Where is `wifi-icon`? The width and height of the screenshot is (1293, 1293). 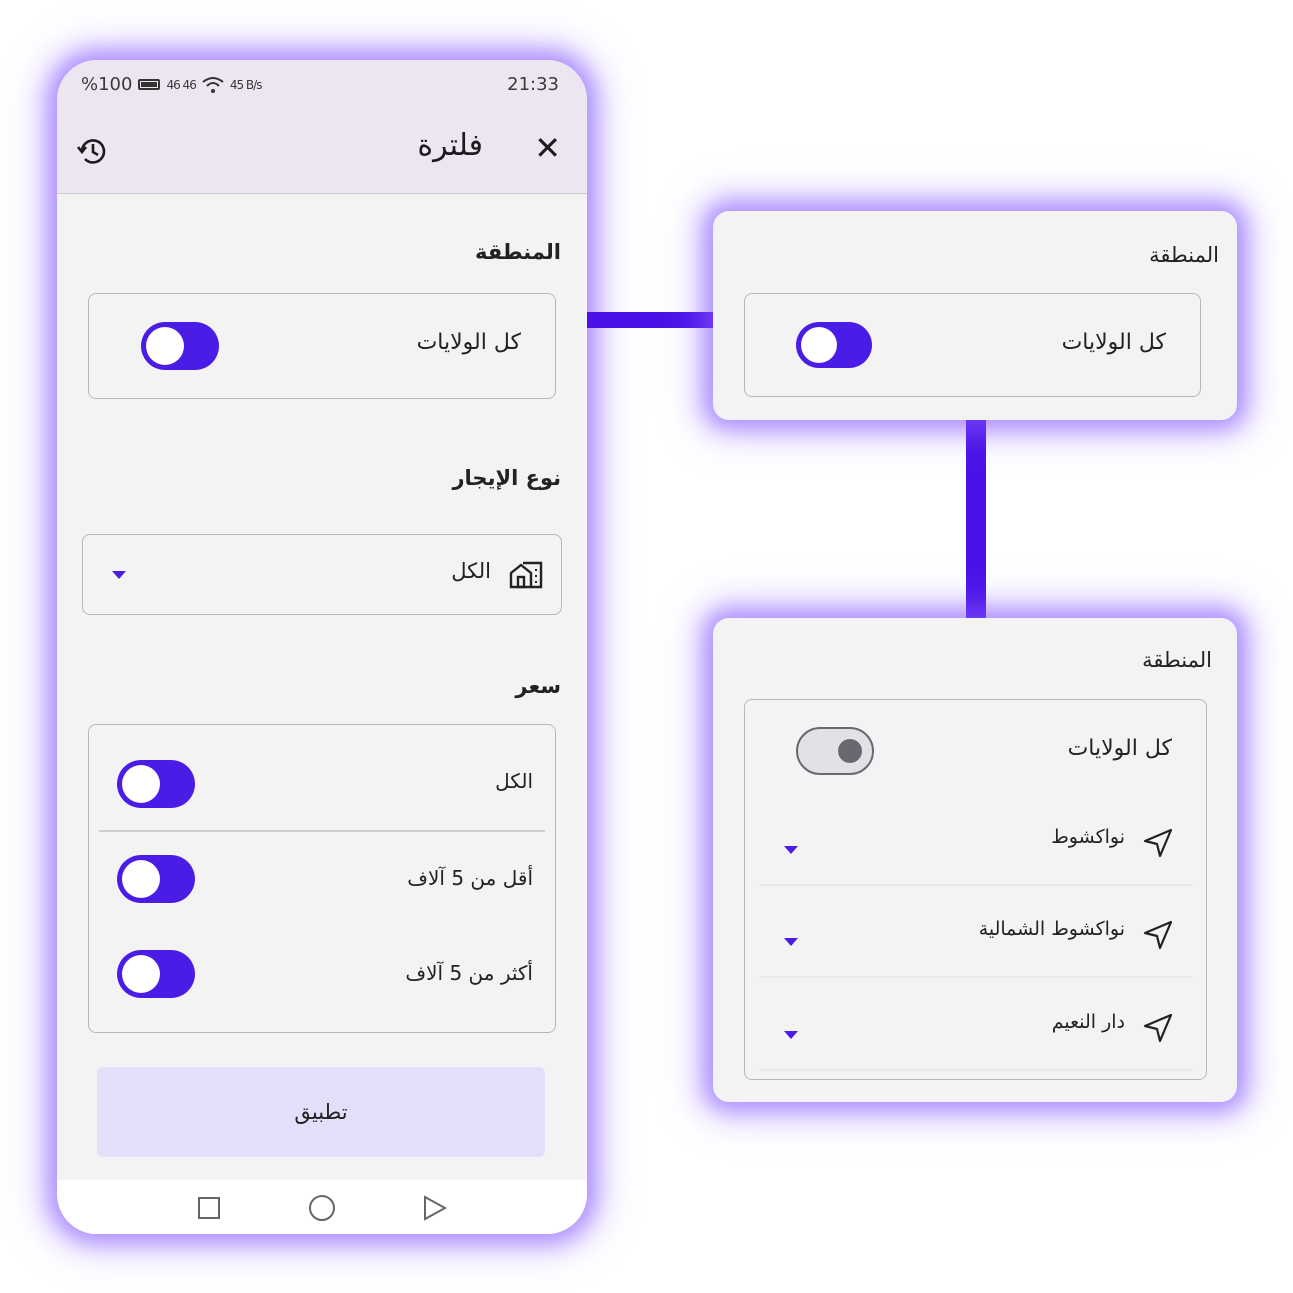
wifi-icon is located at coordinates (213, 84).